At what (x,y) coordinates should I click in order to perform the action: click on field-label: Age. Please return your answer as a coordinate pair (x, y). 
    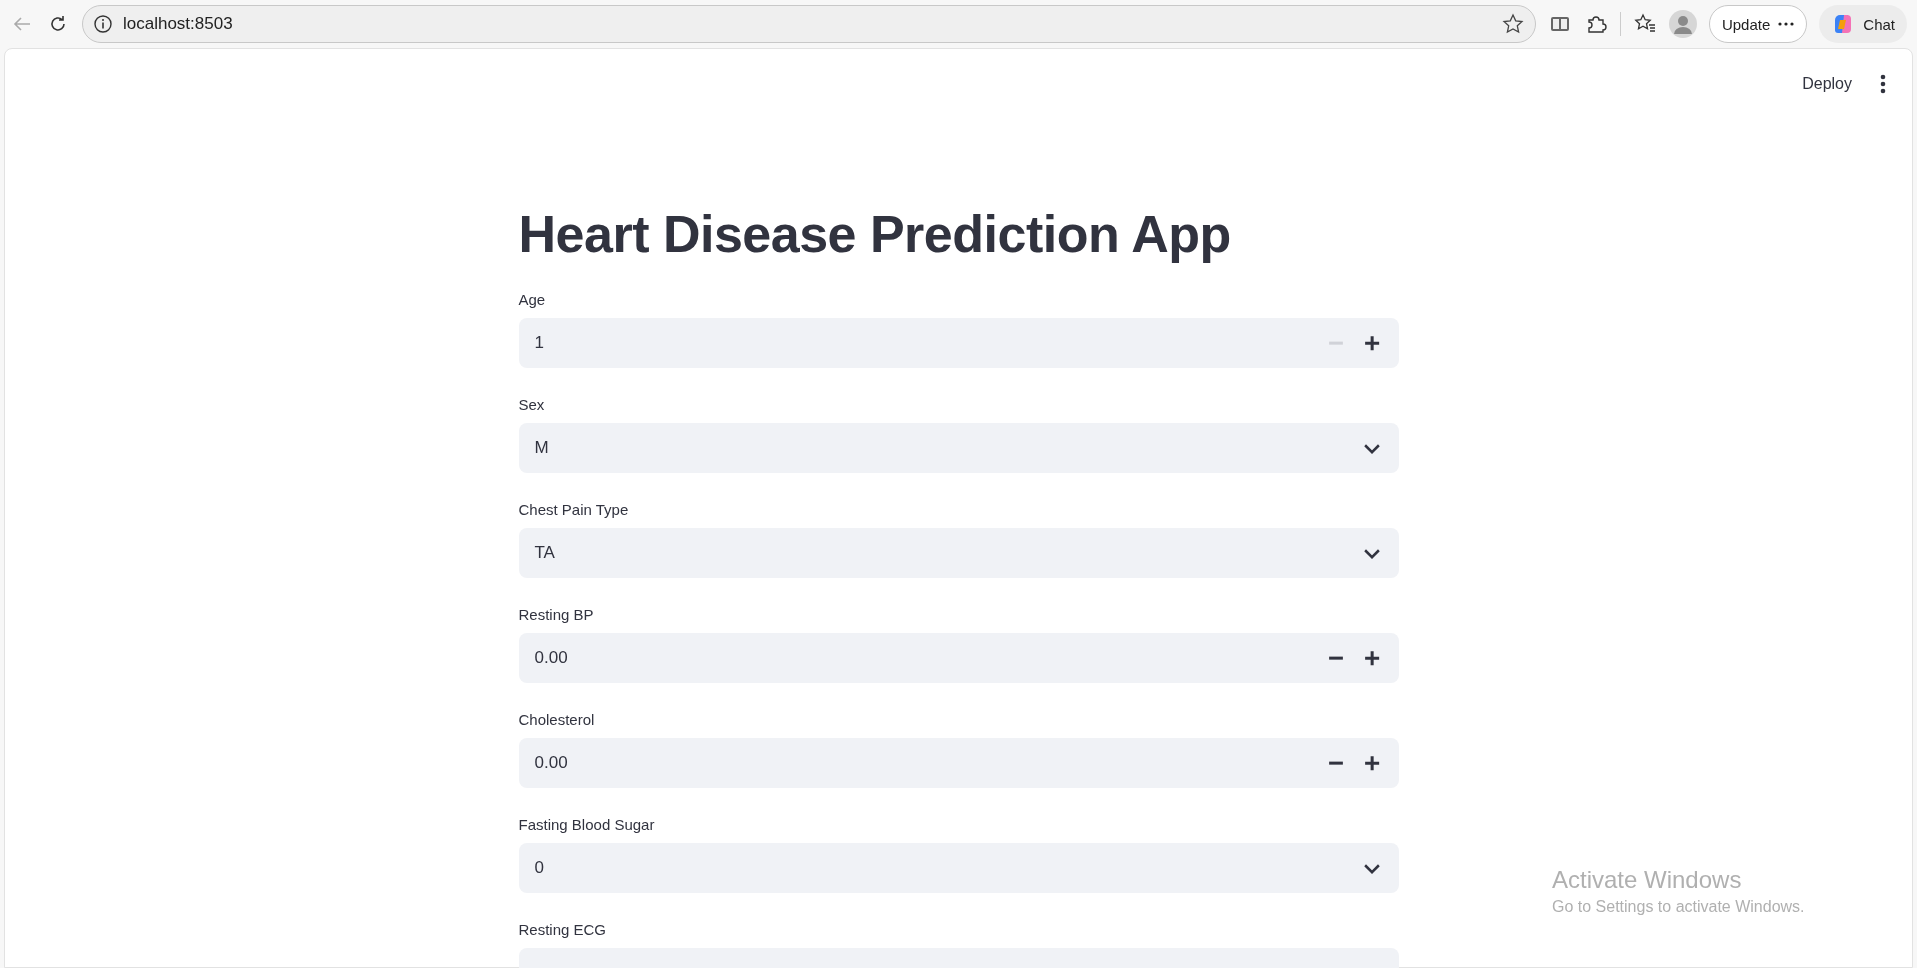
    Looking at the image, I should click on (532, 300).